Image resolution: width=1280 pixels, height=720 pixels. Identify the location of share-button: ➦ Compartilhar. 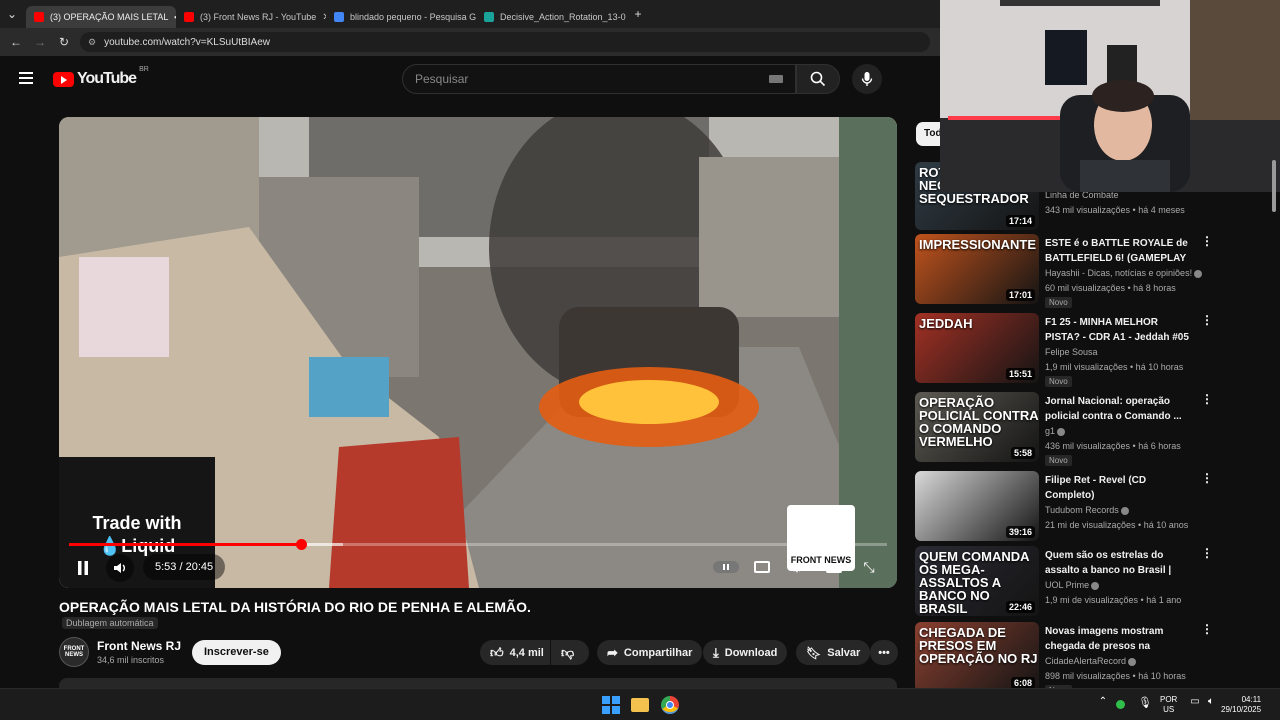
(650, 652).